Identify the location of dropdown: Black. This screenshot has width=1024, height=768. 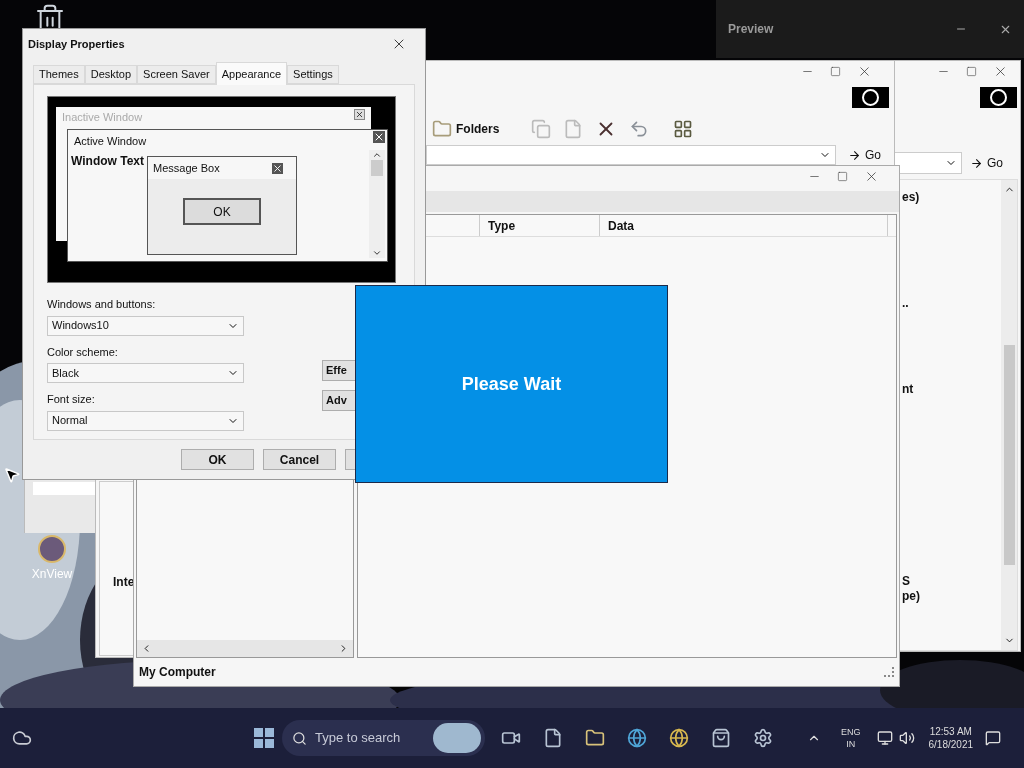
(145, 373).